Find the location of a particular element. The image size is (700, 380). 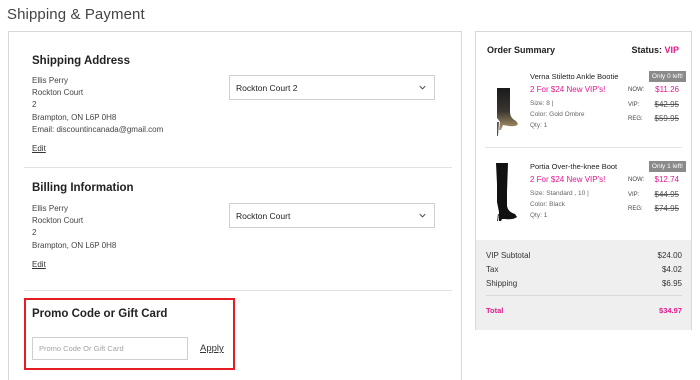

billing-unit: 2 is located at coordinates (34, 233).